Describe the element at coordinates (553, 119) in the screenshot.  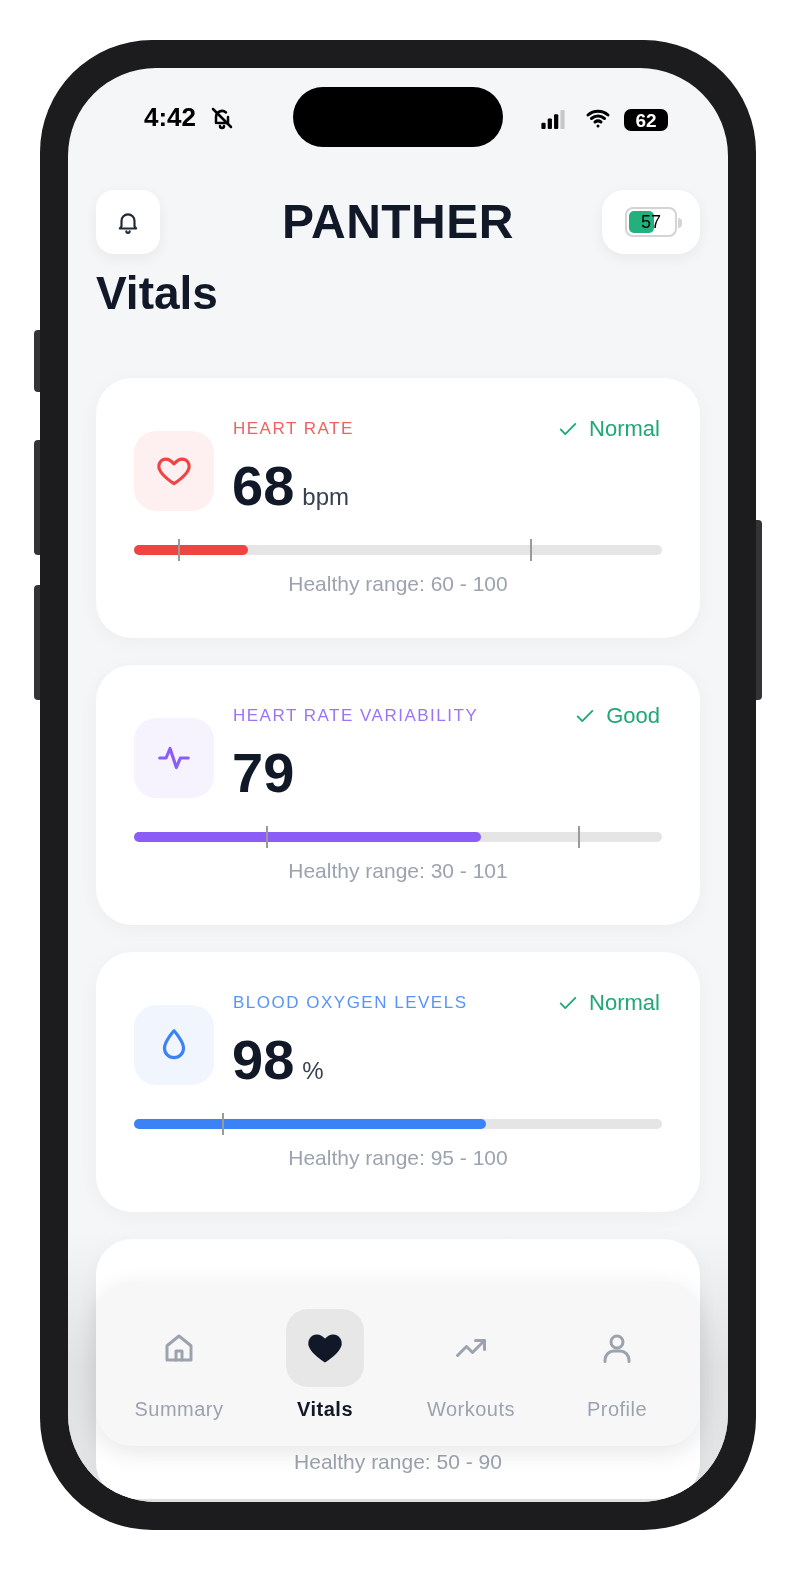
I see `signal-icon` at that location.